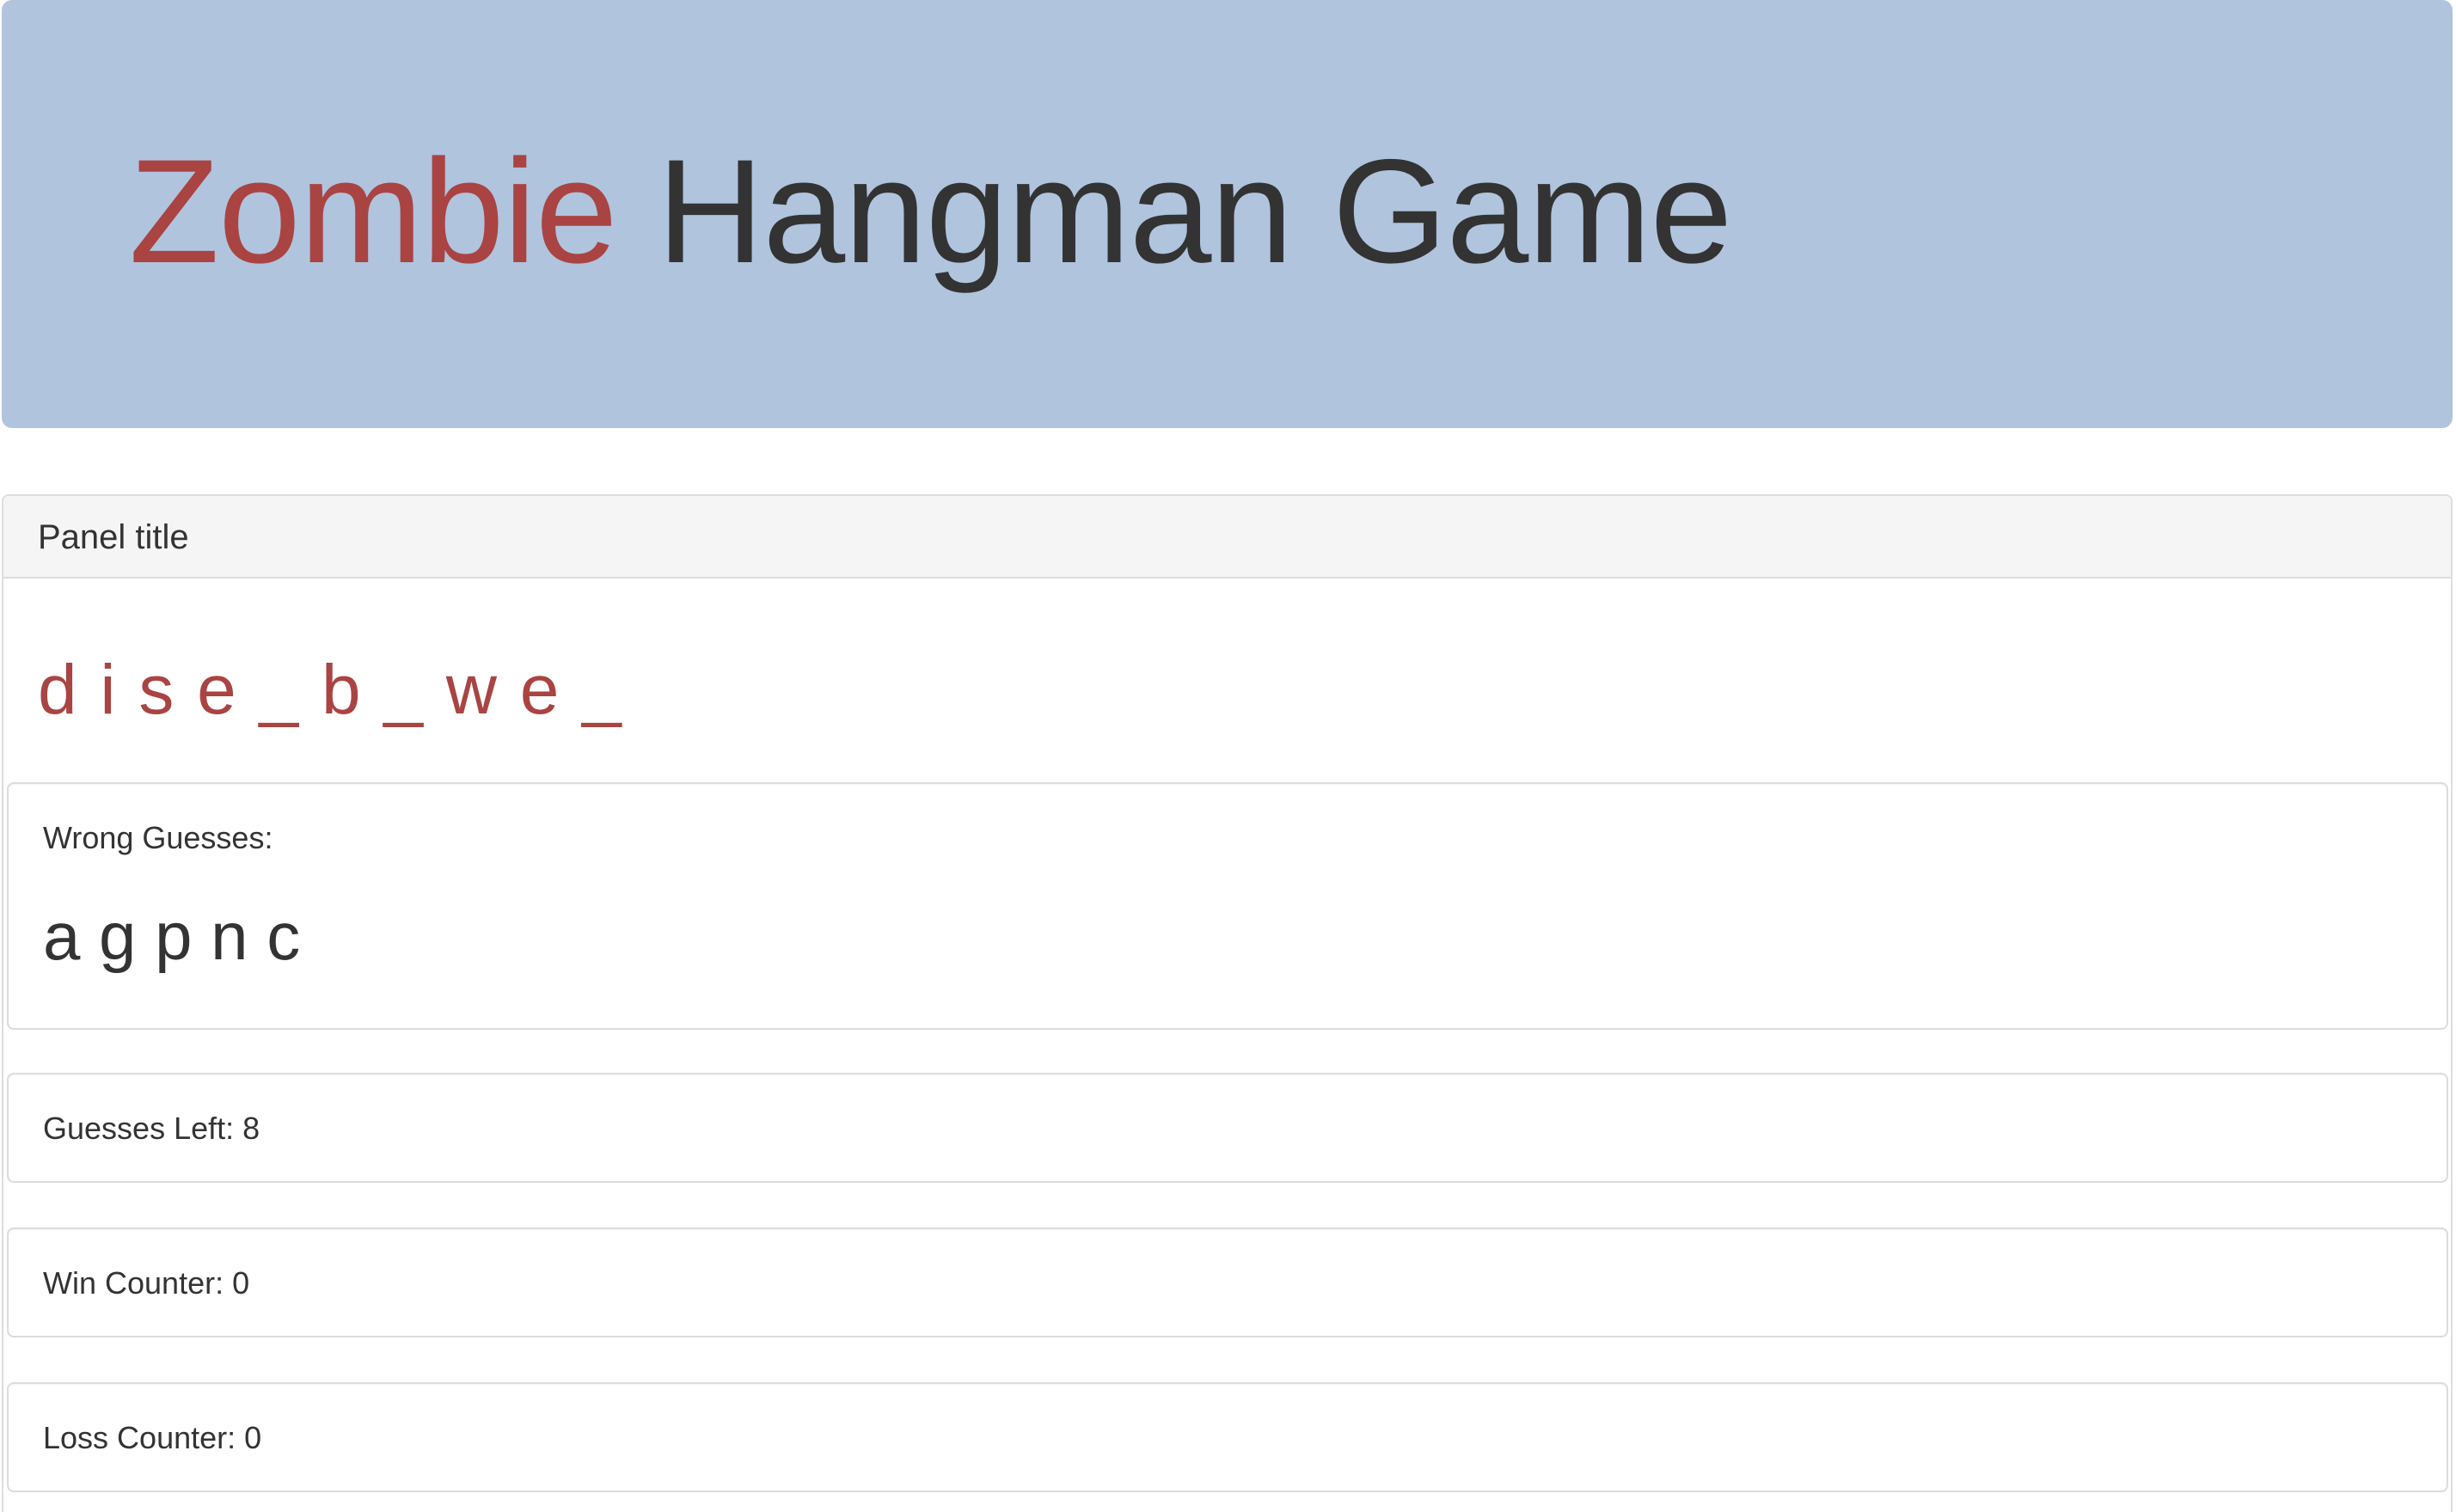  Describe the element at coordinates (1194, 211) in the screenshot. I see `title-rest: Hangman Game` at that location.